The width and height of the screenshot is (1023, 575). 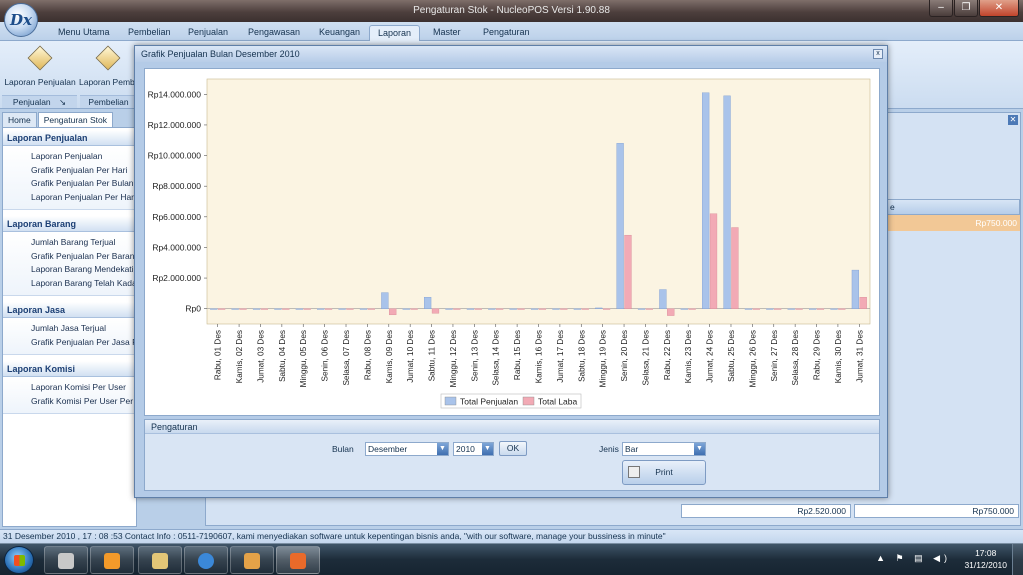 What do you see at coordinates (21, 20) in the screenshot?
I see `app-menu-orb: Dx` at bounding box center [21, 20].